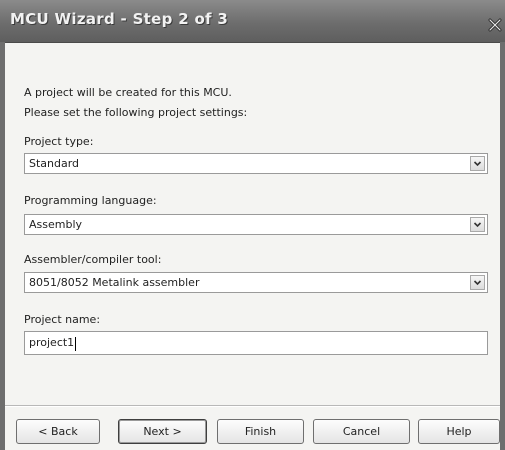 Image resolution: width=505 pixels, height=450 pixels. What do you see at coordinates (502, 246) in the screenshot?
I see `window-frame-right` at bounding box center [502, 246].